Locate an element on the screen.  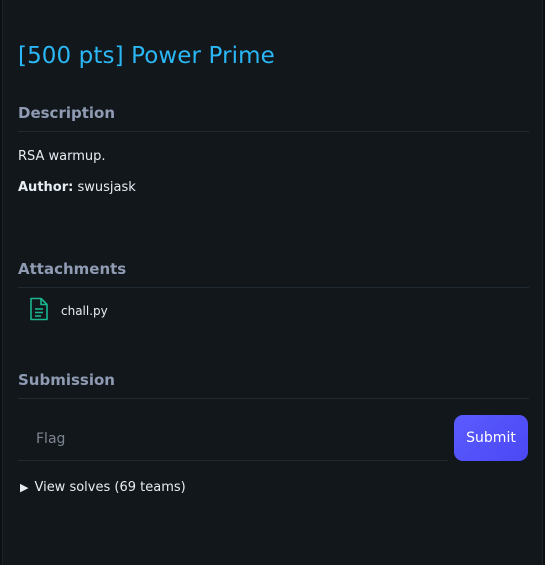
challenge-description: RSA warmup. is located at coordinates (62, 156).